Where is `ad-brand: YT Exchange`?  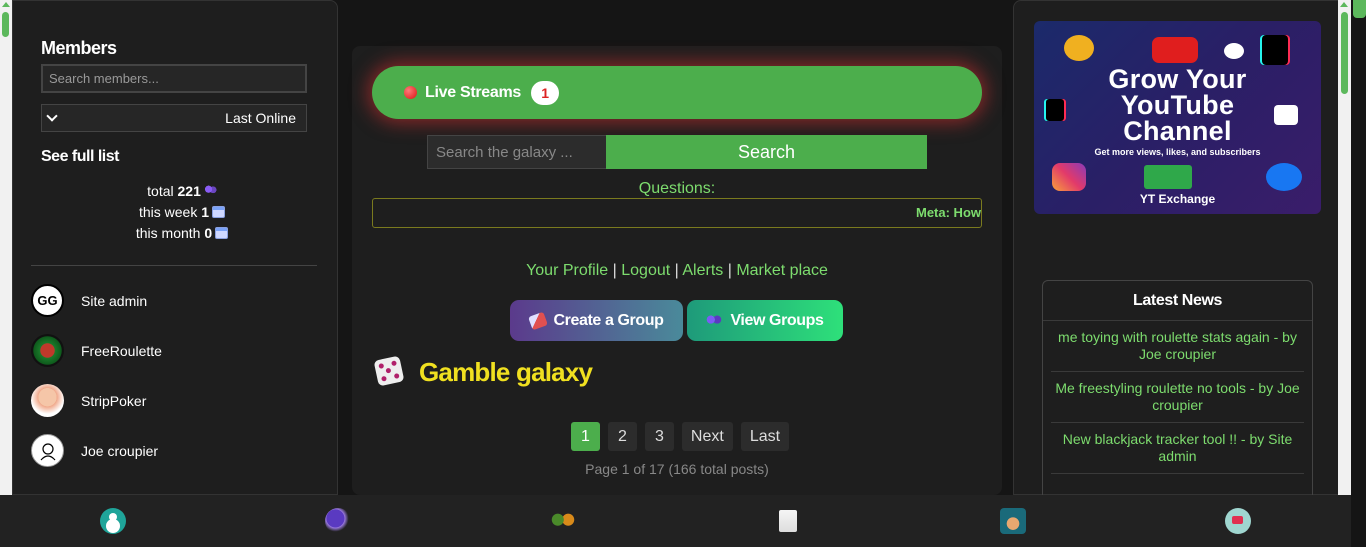
ad-brand: YT Exchange is located at coordinates (1177, 199).